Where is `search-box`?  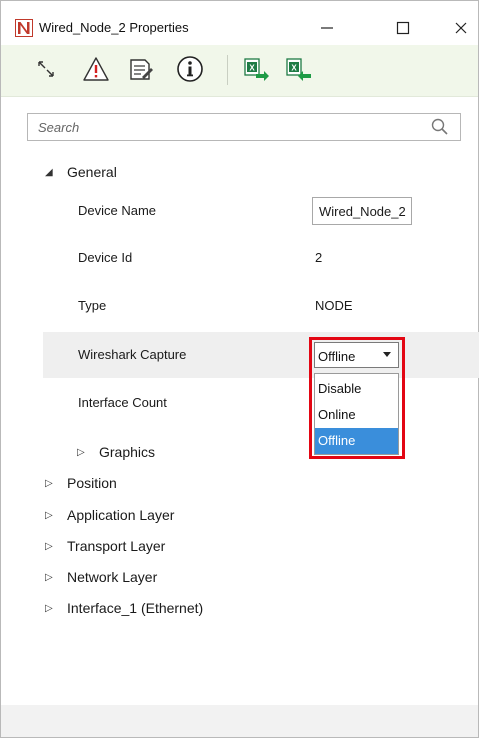 search-box is located at coordinates (244, 127).